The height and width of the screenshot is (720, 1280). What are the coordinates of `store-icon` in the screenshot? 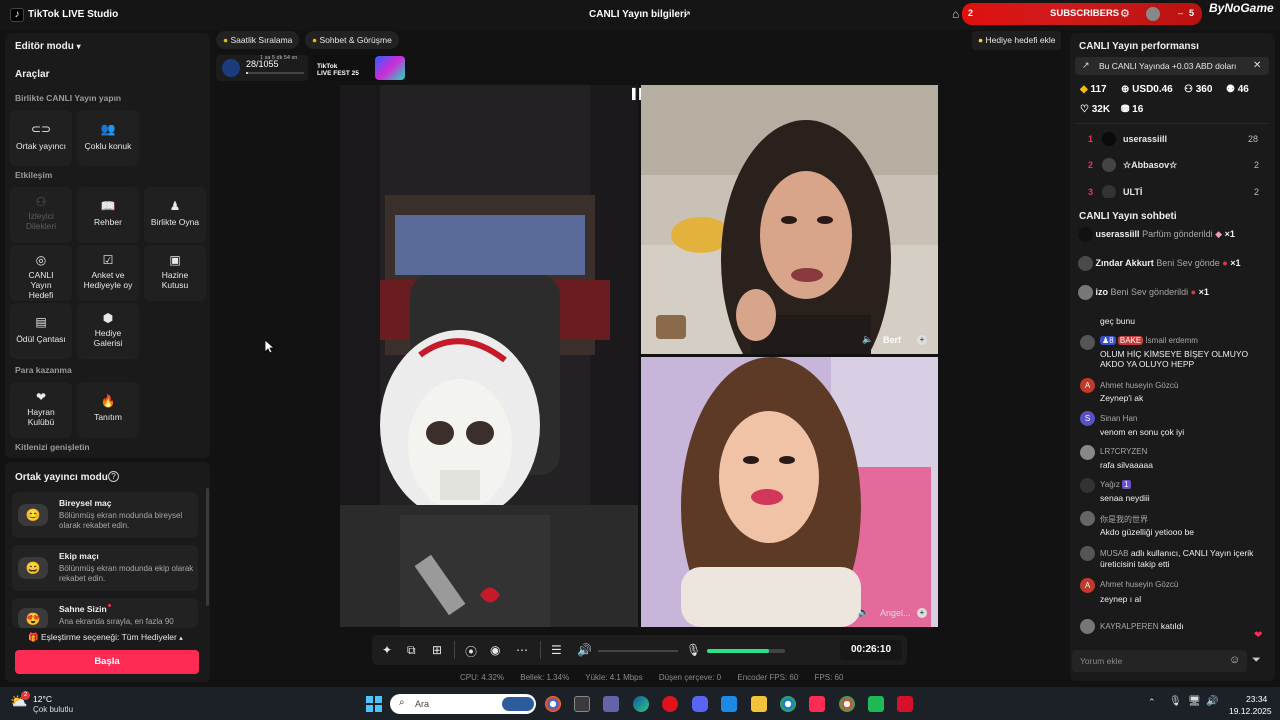 It's located at (582, 704).